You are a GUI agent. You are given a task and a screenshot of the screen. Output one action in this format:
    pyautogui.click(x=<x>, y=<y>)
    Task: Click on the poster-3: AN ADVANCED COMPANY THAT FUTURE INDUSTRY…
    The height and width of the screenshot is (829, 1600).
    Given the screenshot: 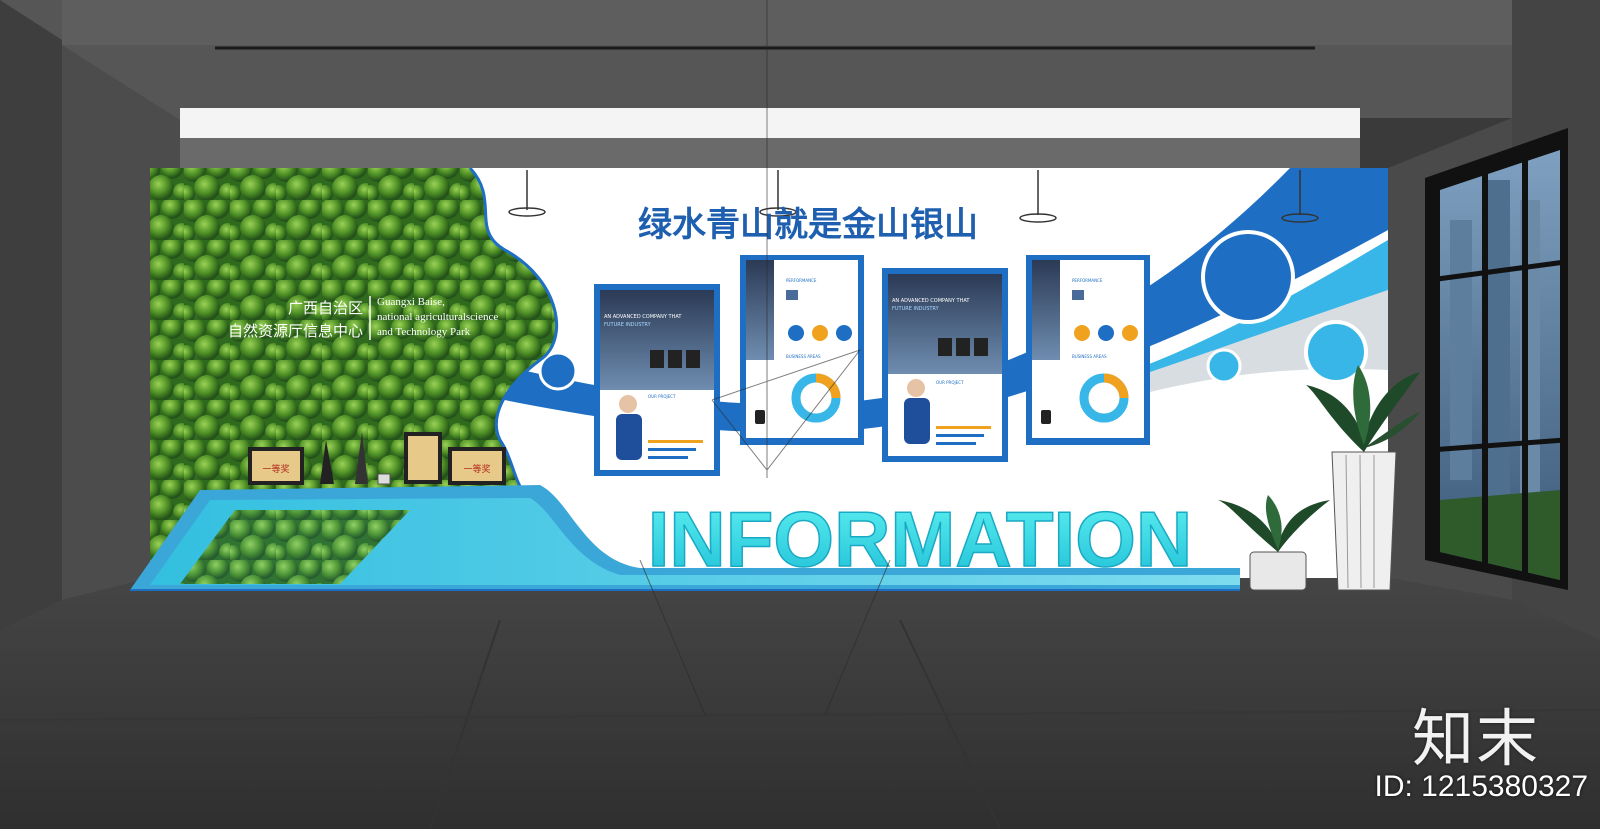 What is the action you would take?
    pyautogui.click(x=945, y=365)
    